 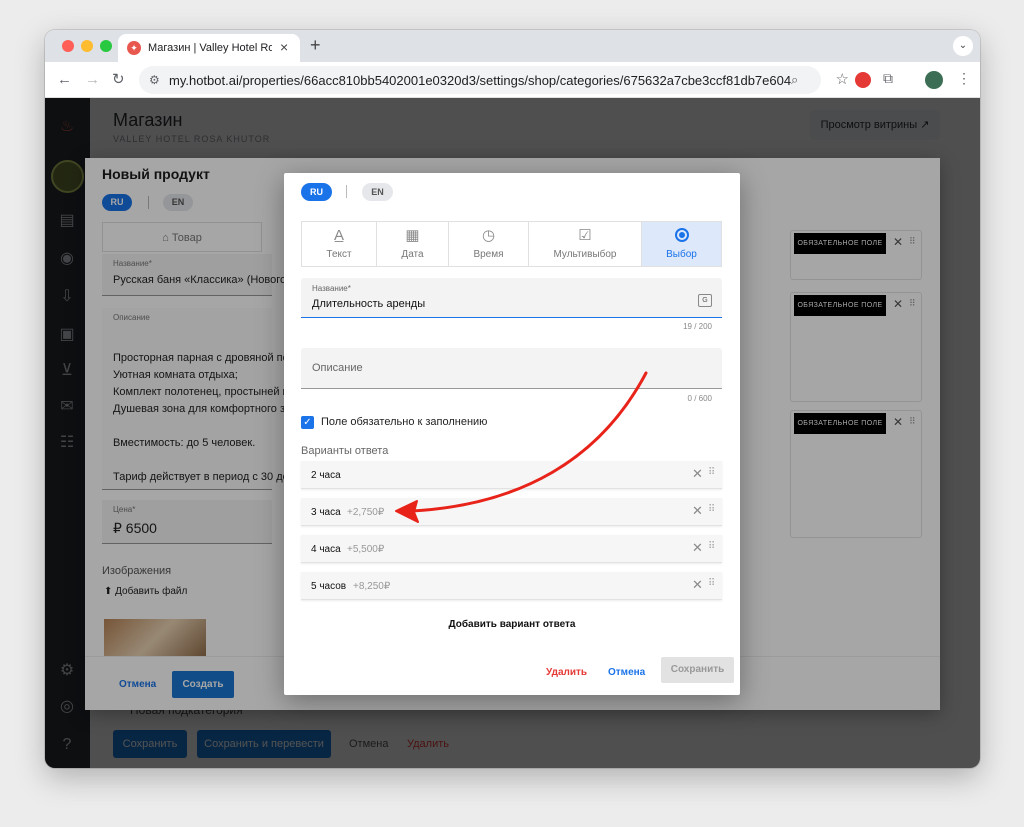 What do you see at coordinates (412, 235) in the screenshot?
I see `calendar-icon: ▦` at bounding box center [412, 235].